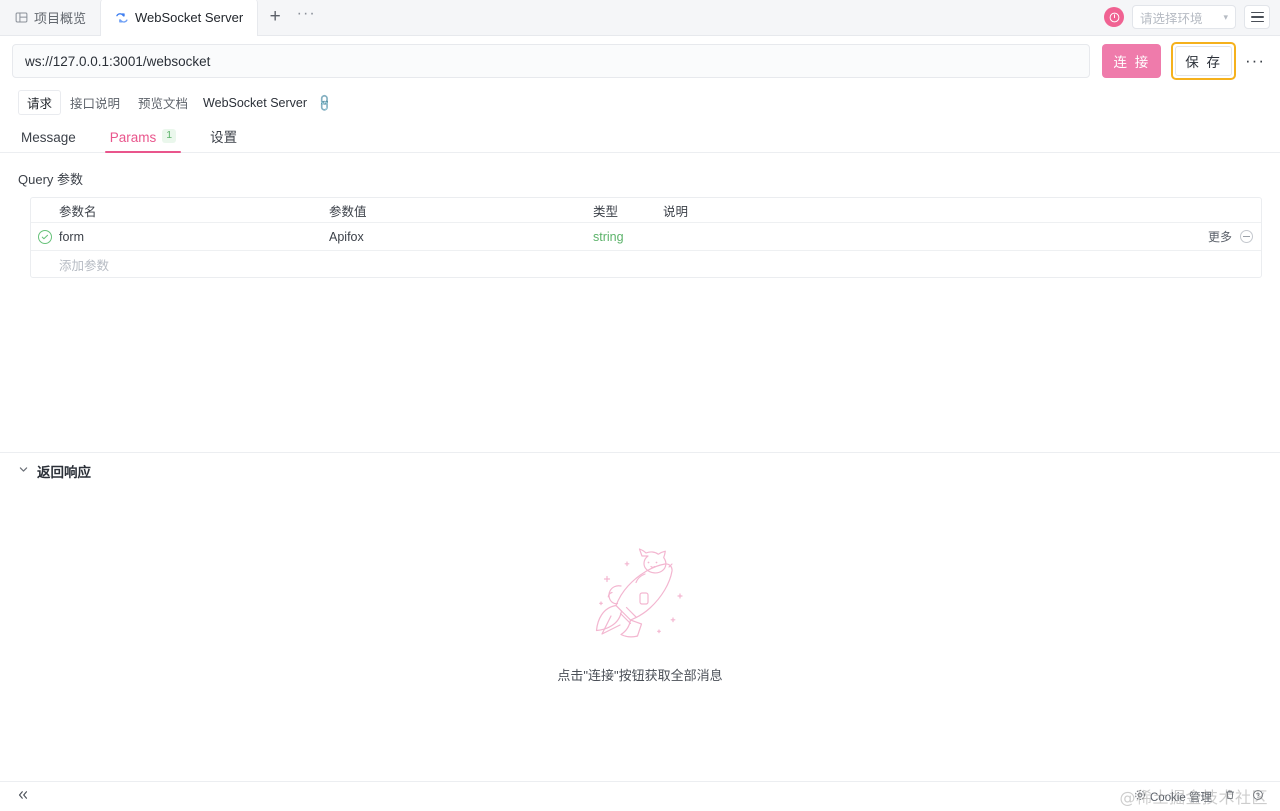 This screenshot has width=1280, height=811. What do you see at coordinates (40, 102) in the screenshot?
I see `segment-request: 请求` at bounding box center [40, 102].